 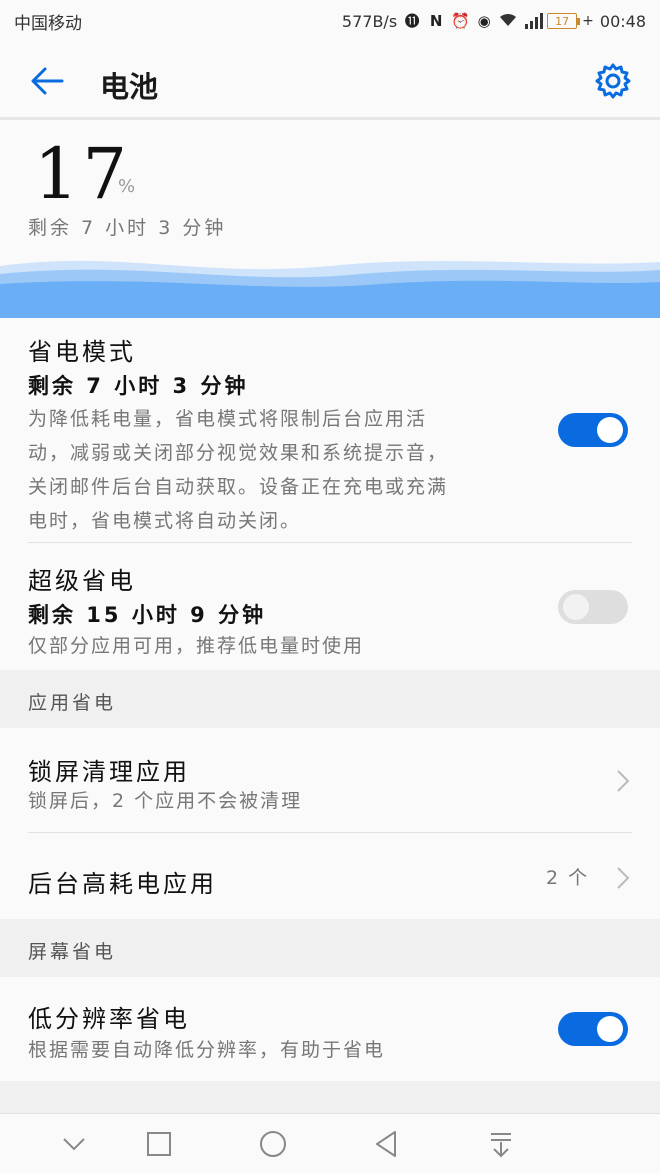 I want to click on background-drain-count: 2 个, so click(x=568, y=878).